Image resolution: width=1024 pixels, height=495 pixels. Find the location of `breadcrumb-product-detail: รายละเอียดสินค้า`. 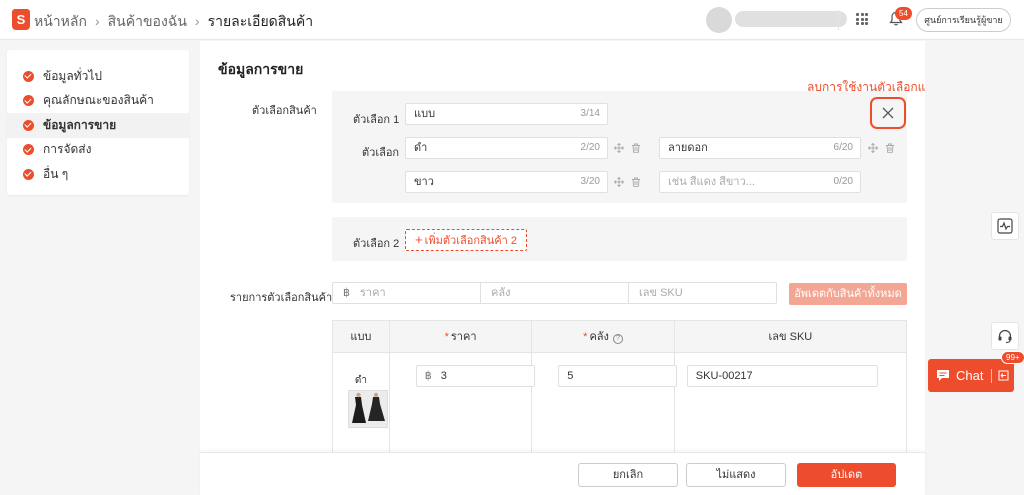

breadcrumb-product-detail: รายละเอียดสินค้า is located at coordinates (260, 21).